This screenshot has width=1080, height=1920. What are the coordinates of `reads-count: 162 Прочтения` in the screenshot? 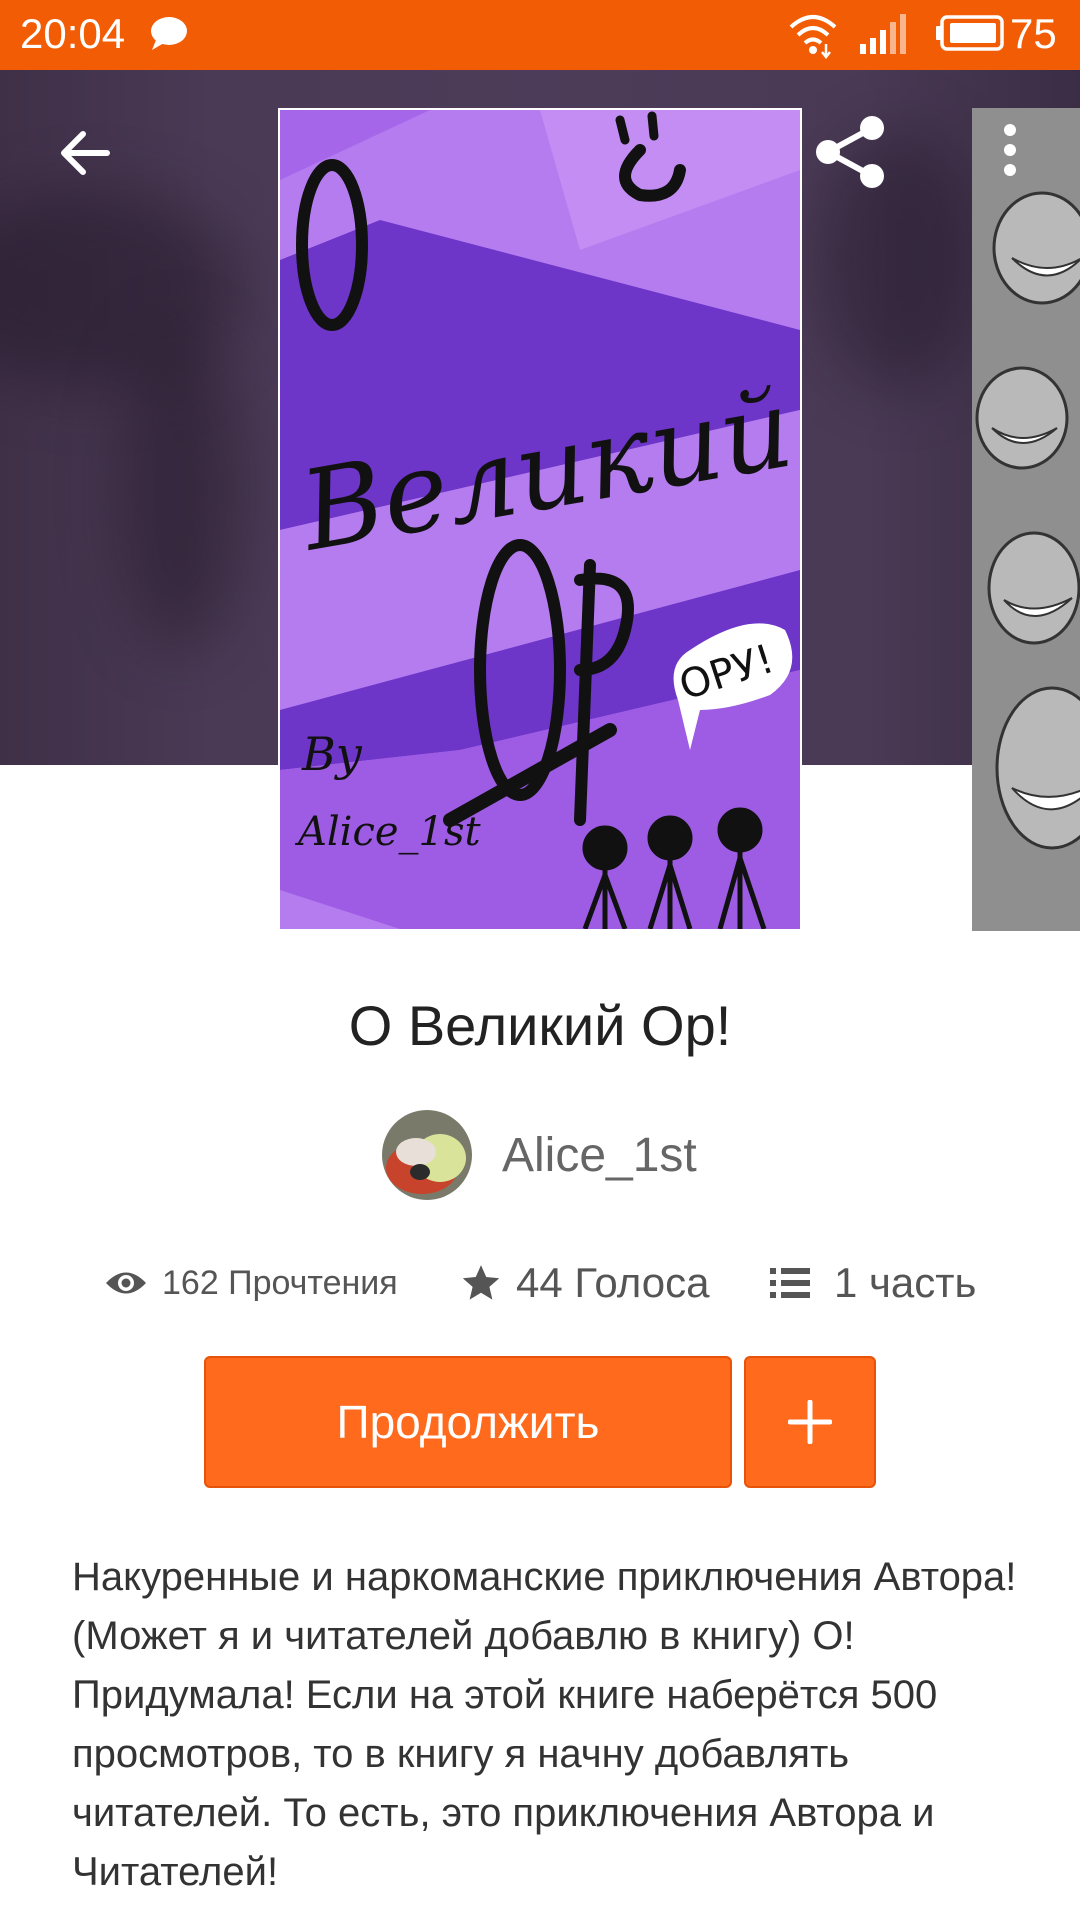 It's located at (280, 1282).